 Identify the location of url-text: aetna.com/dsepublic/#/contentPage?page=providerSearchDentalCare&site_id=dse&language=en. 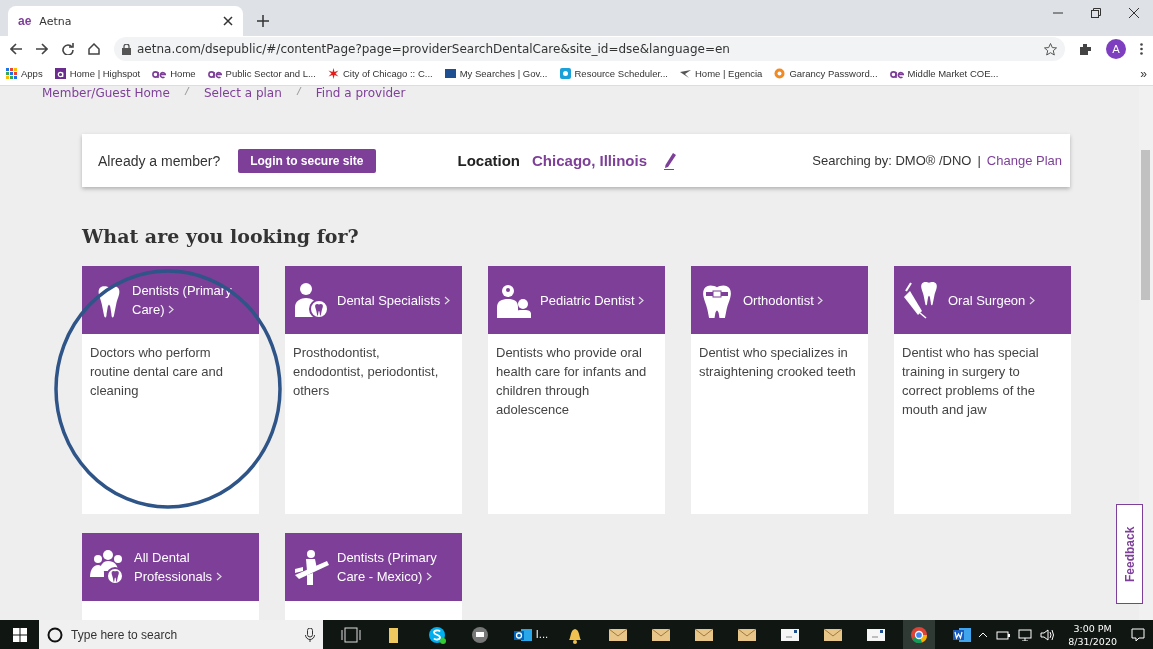
(434, 49).